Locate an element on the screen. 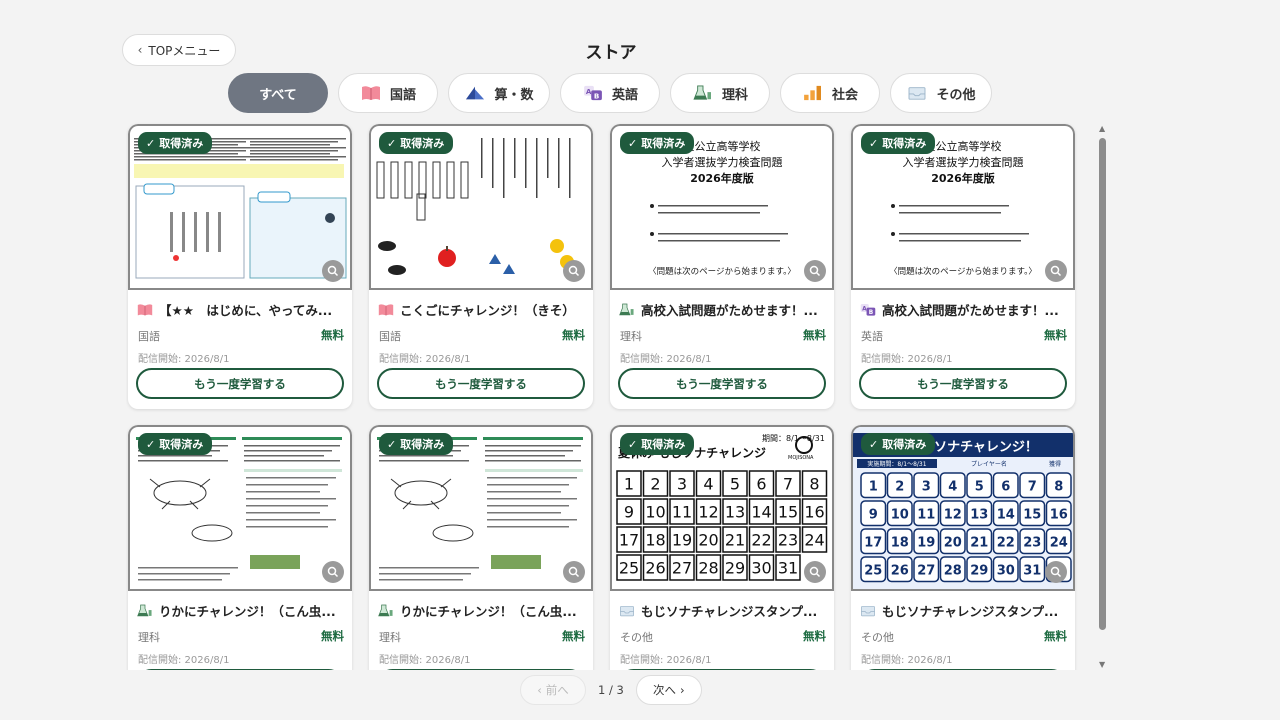 The image size is (1280, 720). svg-text: A is located at coordinates (589, 91).